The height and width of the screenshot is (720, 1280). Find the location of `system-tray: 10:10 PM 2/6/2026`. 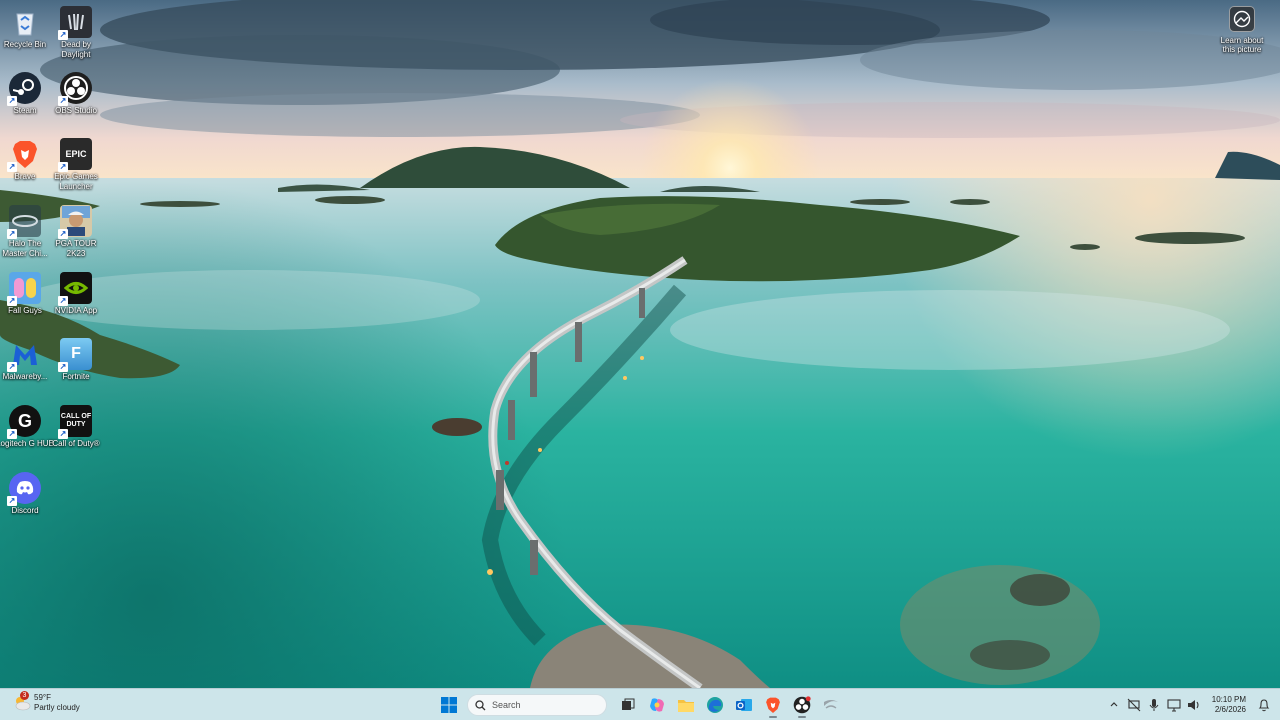

system-tray: 10:10 PM 2/6/2026 is located at coordinates (1189, 705).